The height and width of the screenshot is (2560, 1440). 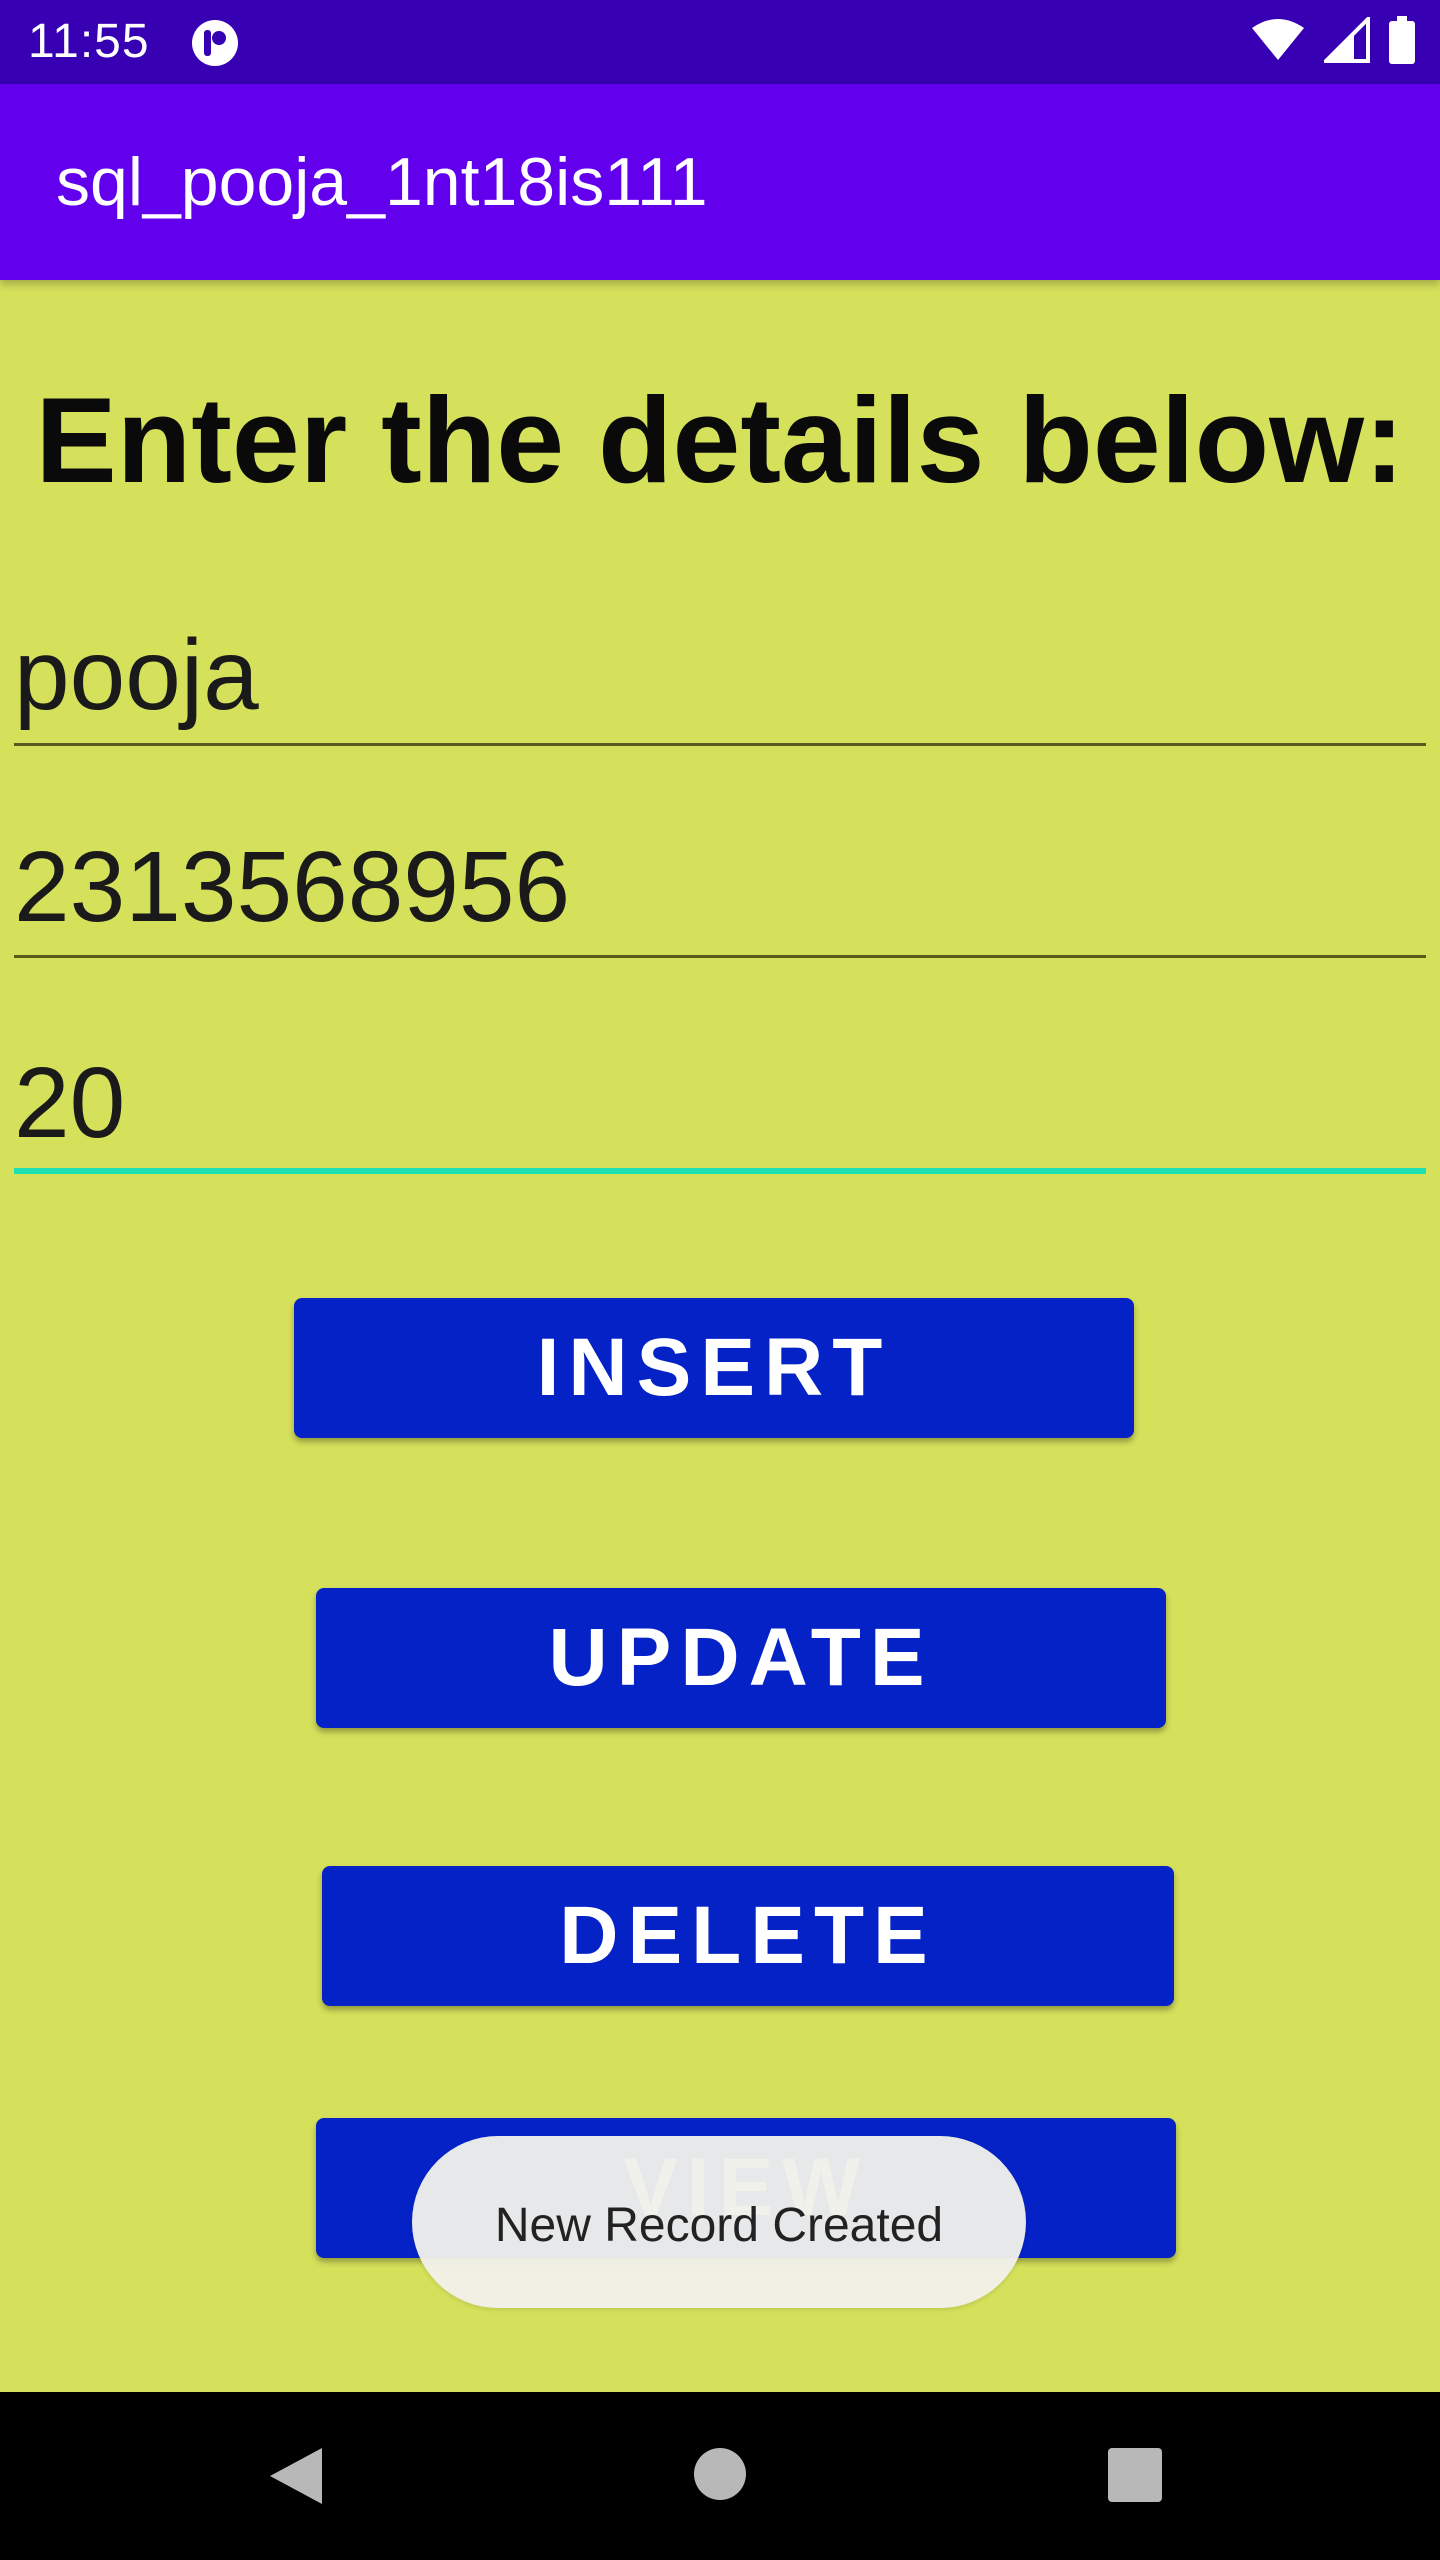 I want to click on status-time: 11:55, so click(x=89, y=41).